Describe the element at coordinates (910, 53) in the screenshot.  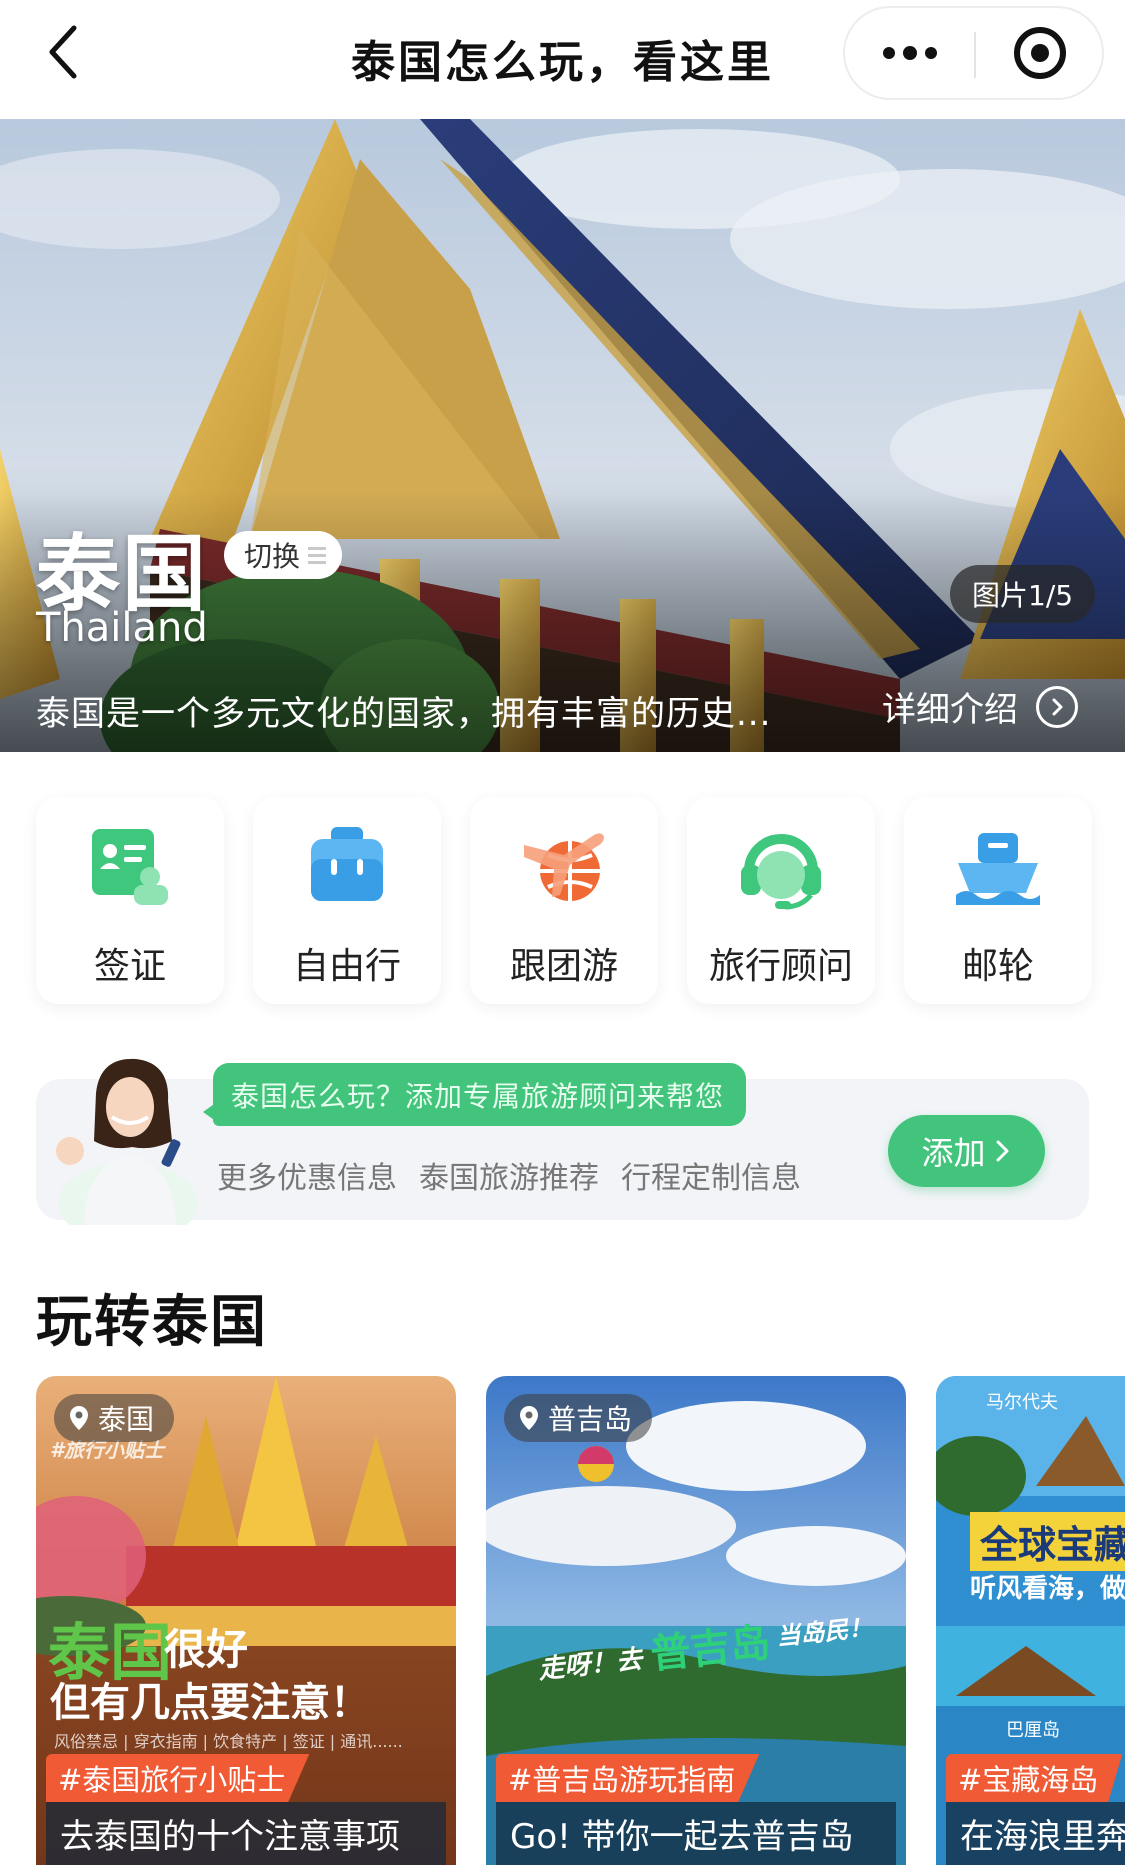
I see `more-menu-button` at that location.